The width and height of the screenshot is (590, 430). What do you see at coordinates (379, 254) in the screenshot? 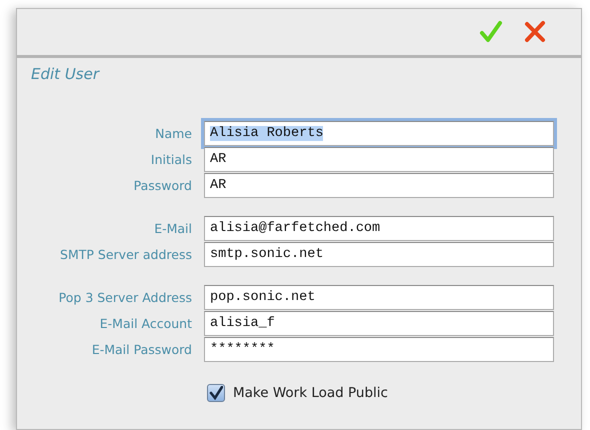
I see `input-field: smtp.sonic.net` at bounding box center [379, 254].